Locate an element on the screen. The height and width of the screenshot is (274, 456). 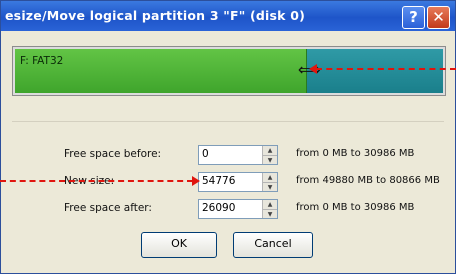
help-button: ? is located at coordinates (413, 17).